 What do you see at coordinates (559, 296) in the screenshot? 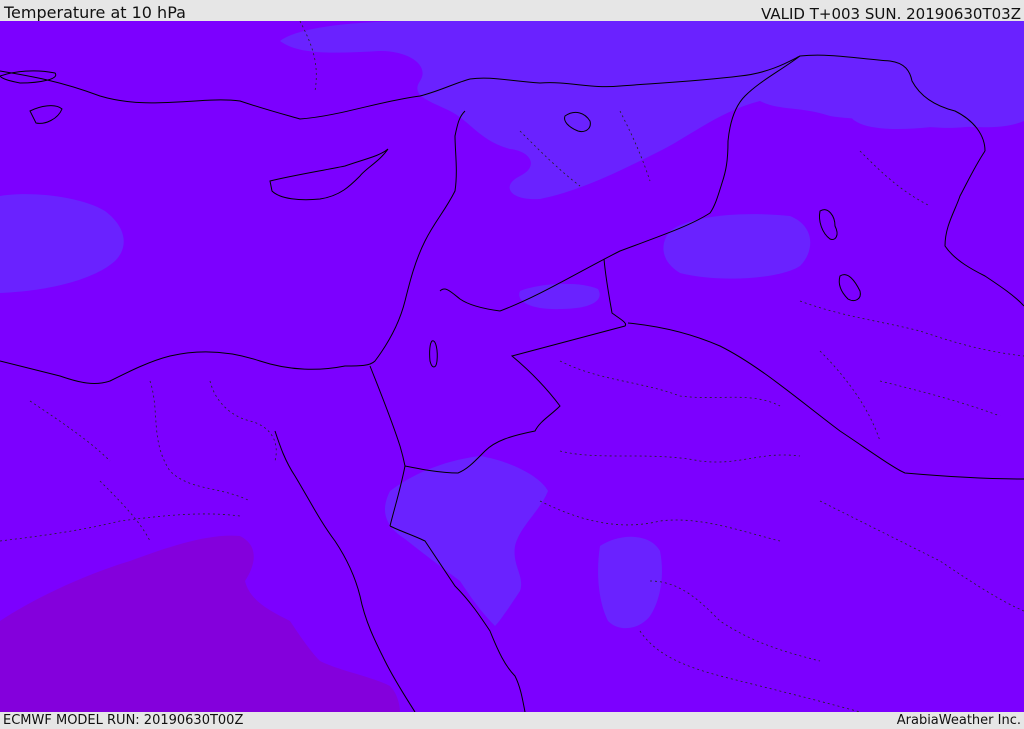
I see `cool-patch-jordan` at bounding box center [559, 296].